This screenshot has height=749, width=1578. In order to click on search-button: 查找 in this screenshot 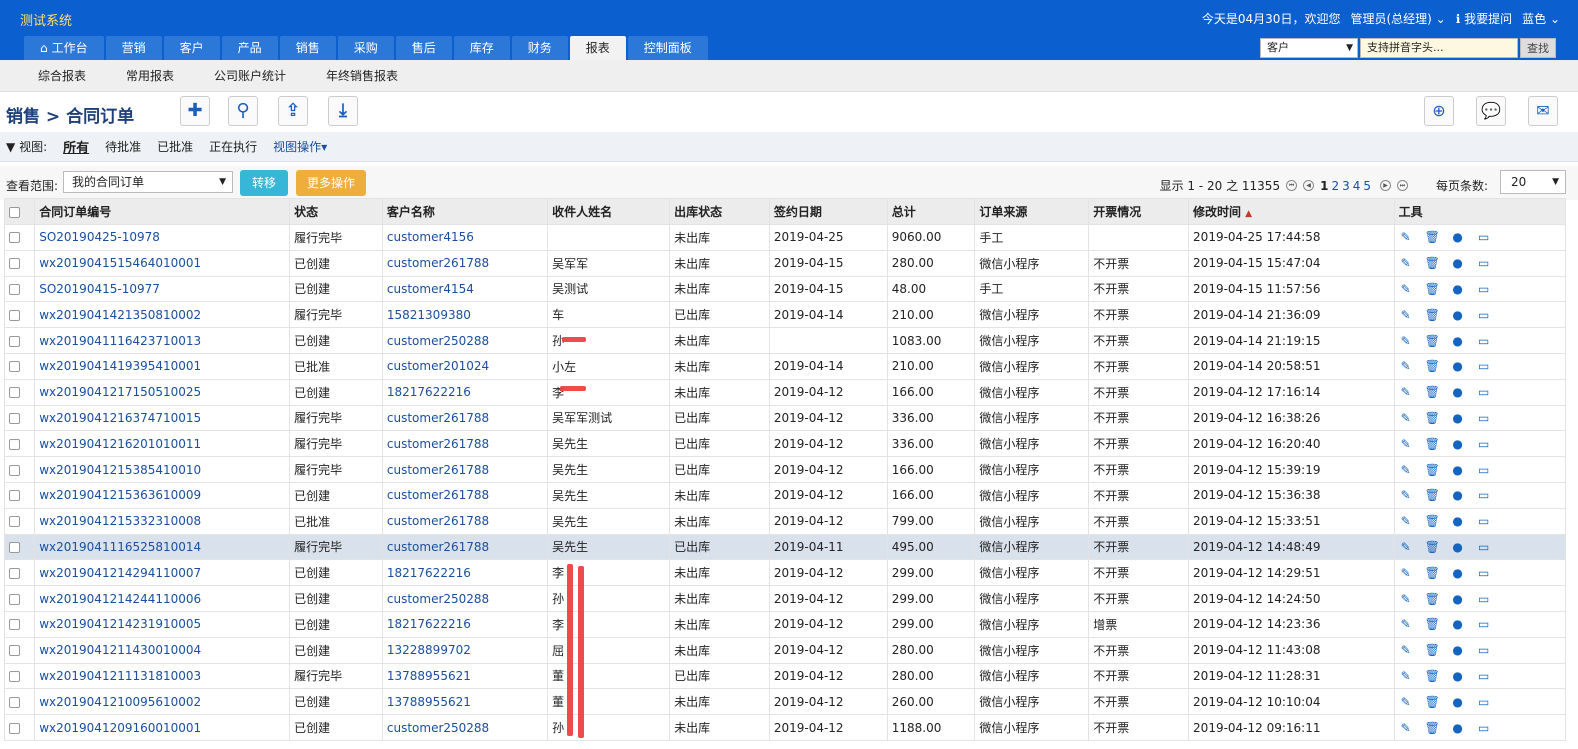, I will do `click(1538, 48)`.